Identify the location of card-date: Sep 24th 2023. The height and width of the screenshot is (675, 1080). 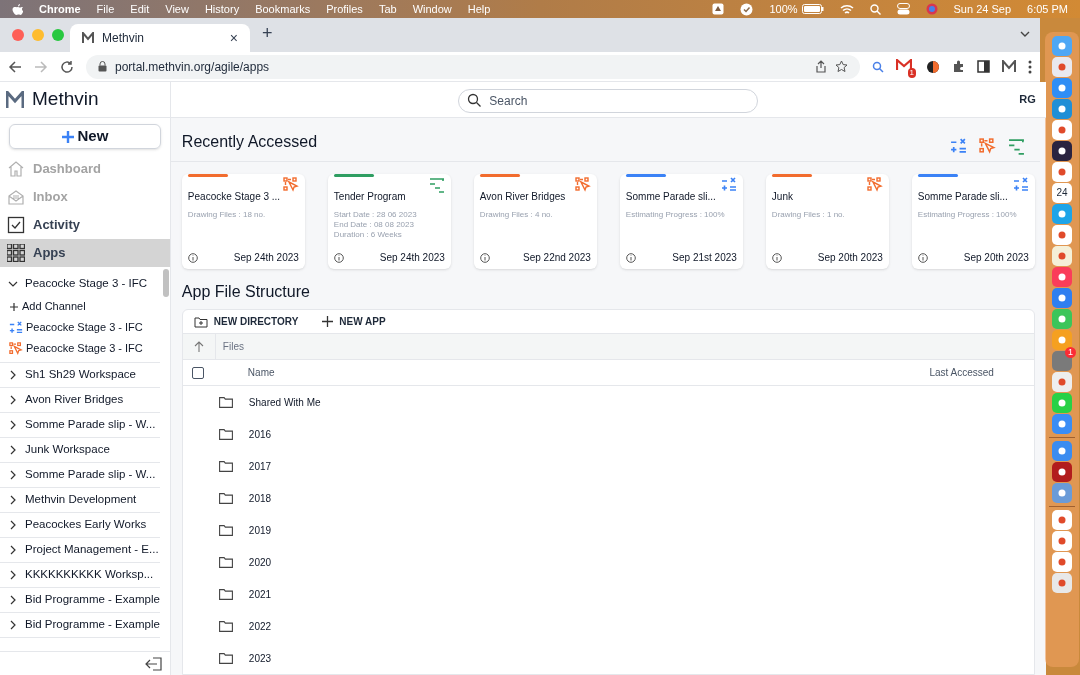
(266, 258).